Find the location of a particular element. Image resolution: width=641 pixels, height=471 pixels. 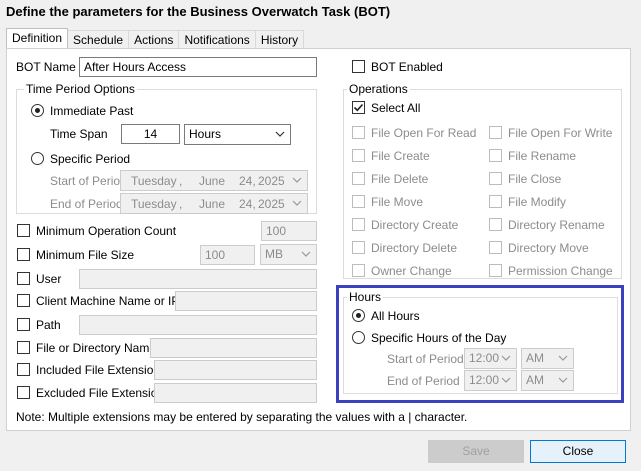

user-input is located at coordinates (198, 279).